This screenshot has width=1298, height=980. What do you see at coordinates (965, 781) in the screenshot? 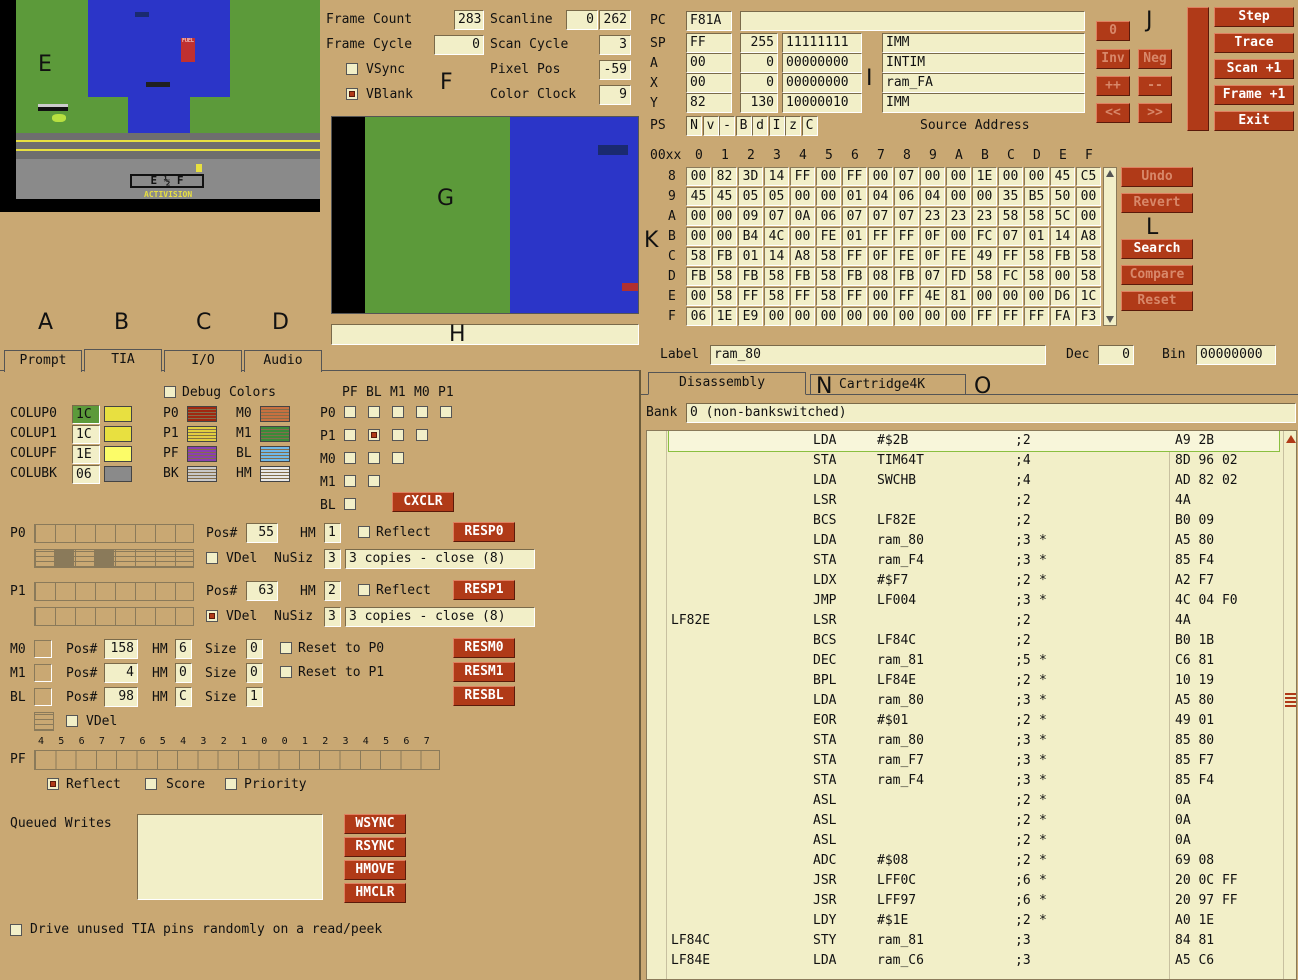
I see `disassembly-line: STA ram_F4 ;3 * 85 F4` at bounding box center [965, 781].